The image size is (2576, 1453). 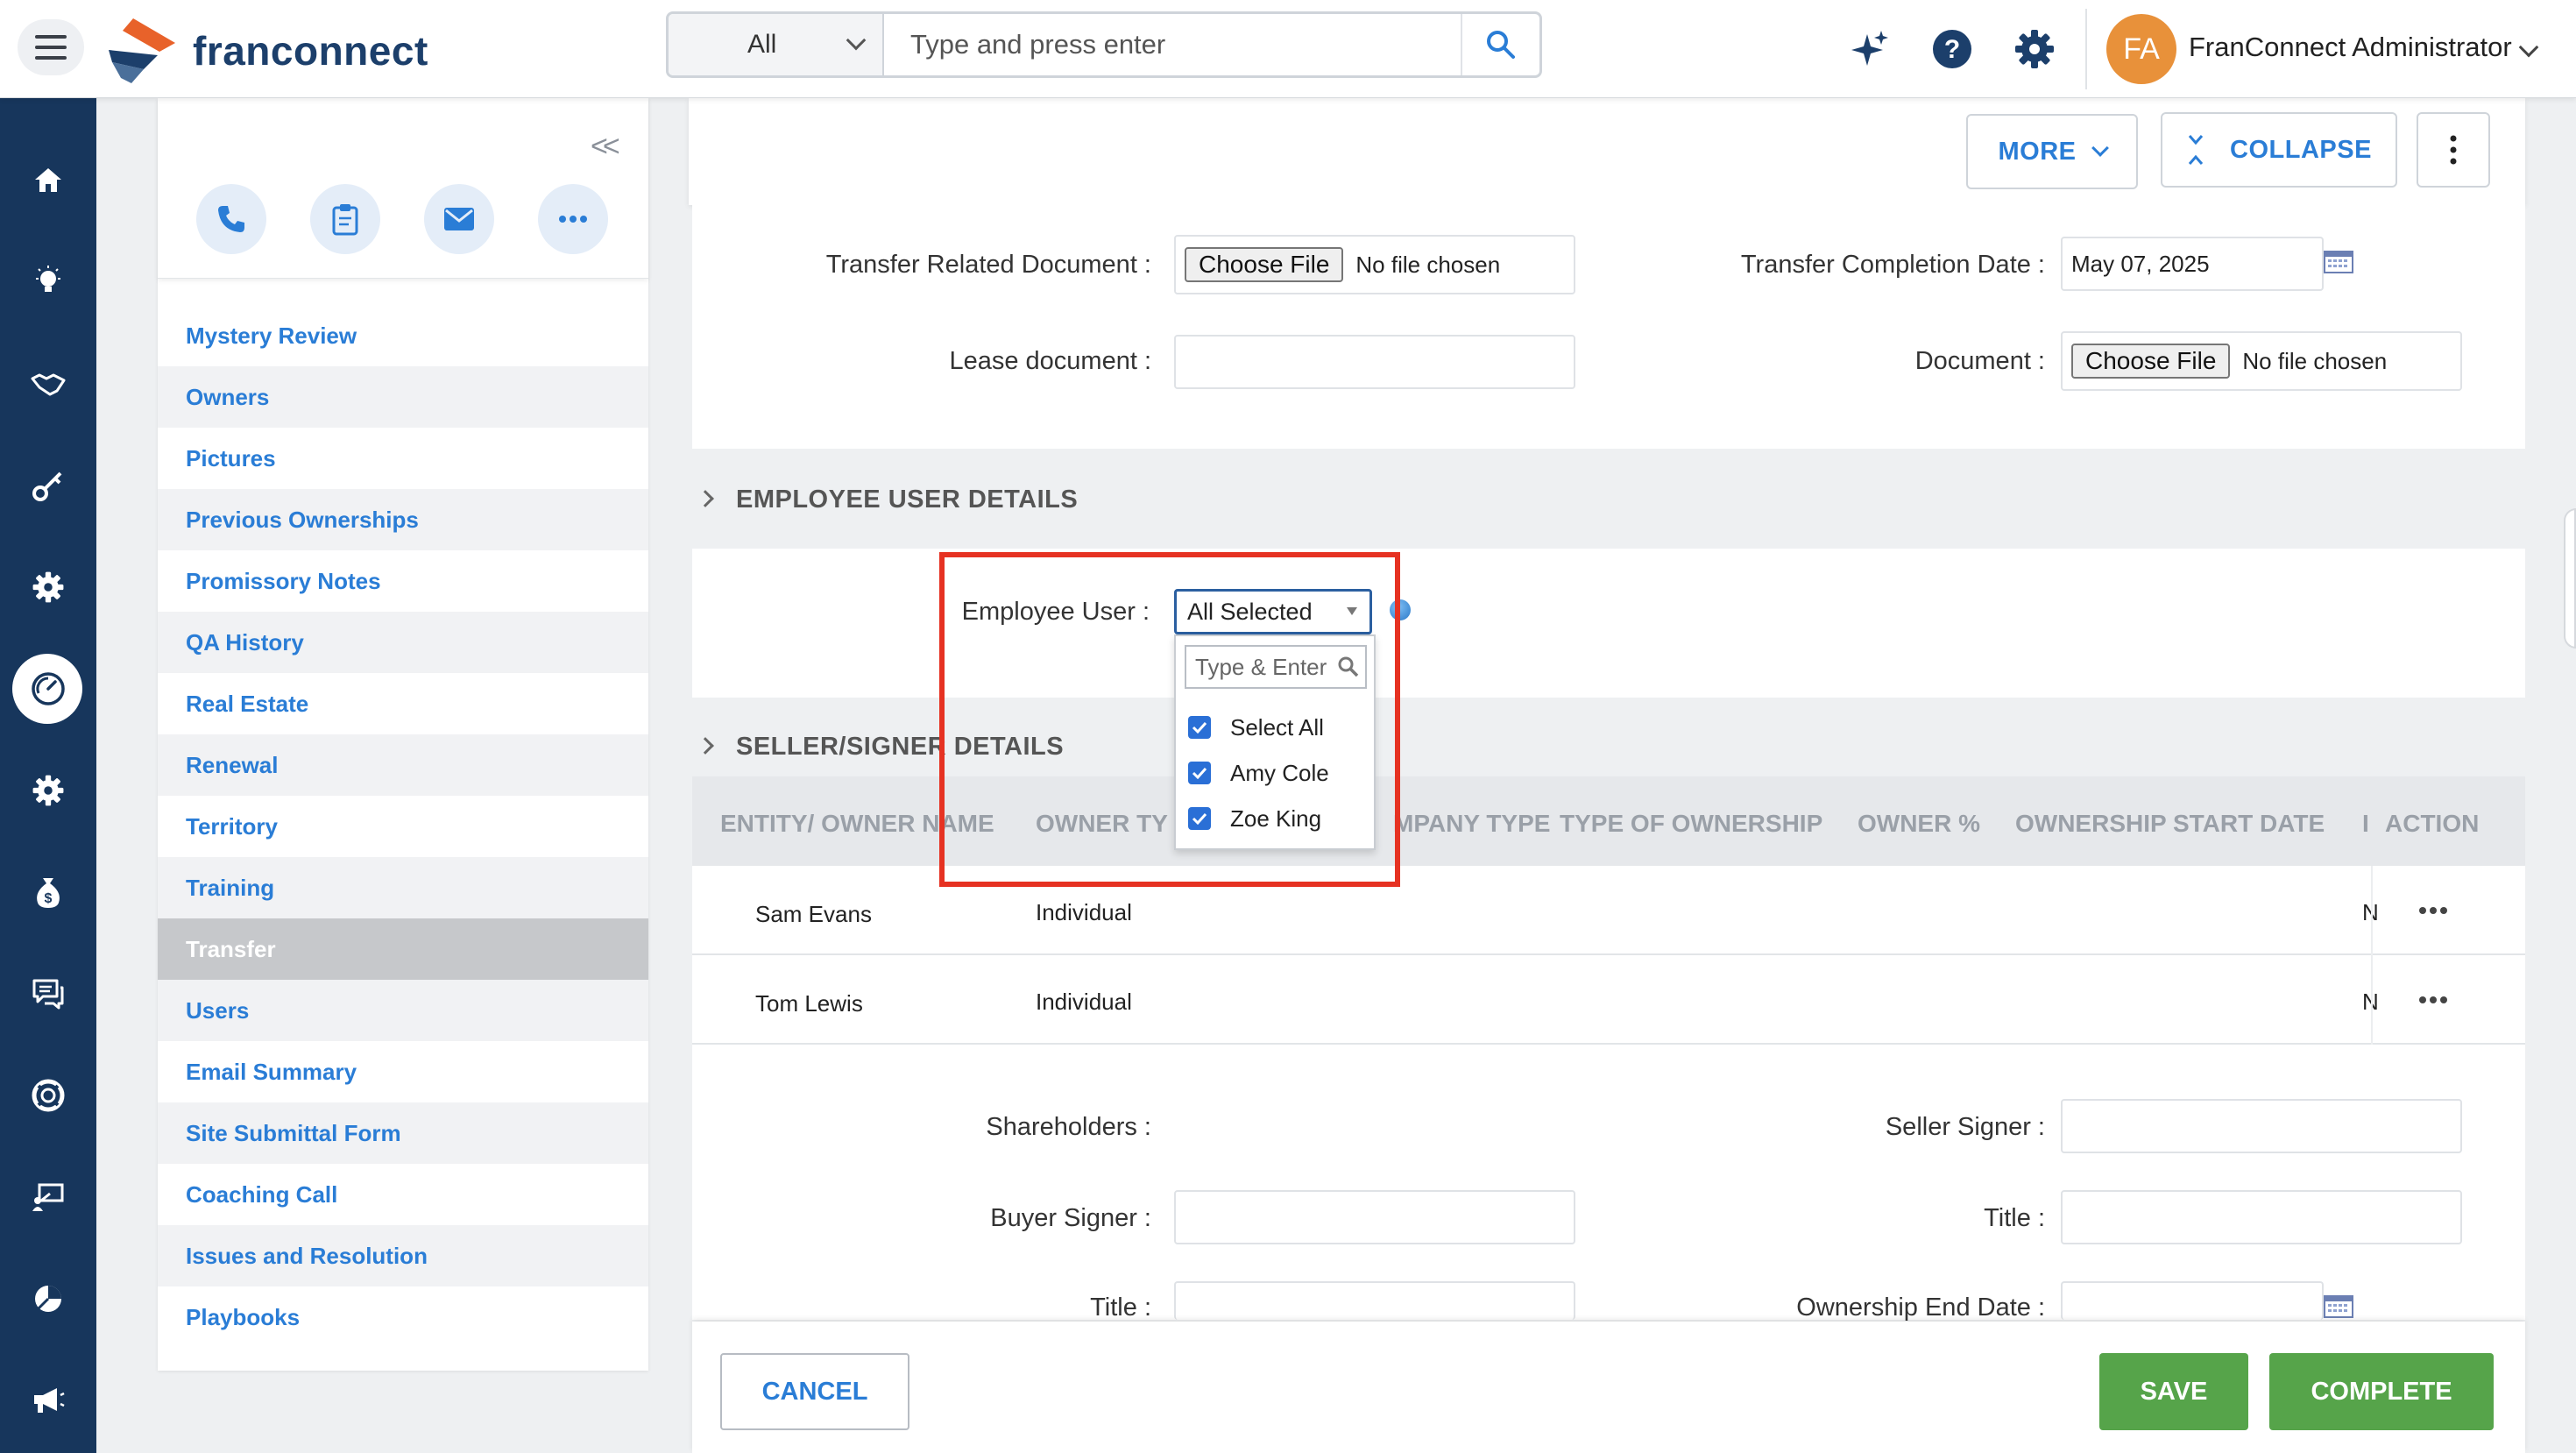 What do you see at coordinates (814, 1391) in the screenshot?
I see `cancel-button: CANCEL` at bounding box center [814, 1391].